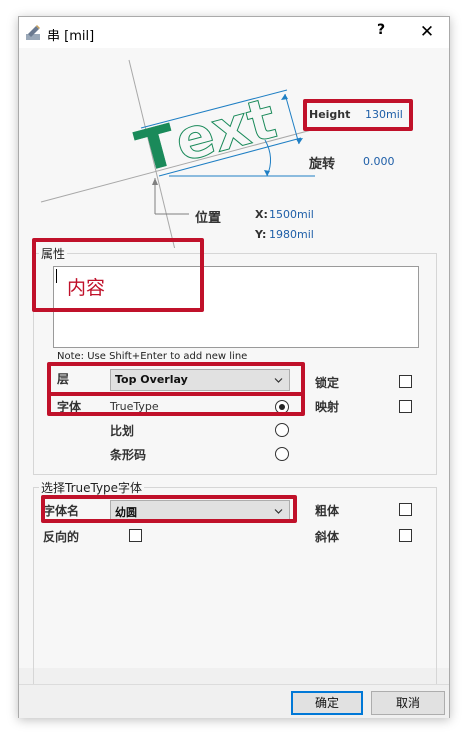 Image resolution: width=470 pixels, height=740 pixels. Describe the element at coordinates (284, 97) in the screenshot. I see `height-arrow-top` at that location.